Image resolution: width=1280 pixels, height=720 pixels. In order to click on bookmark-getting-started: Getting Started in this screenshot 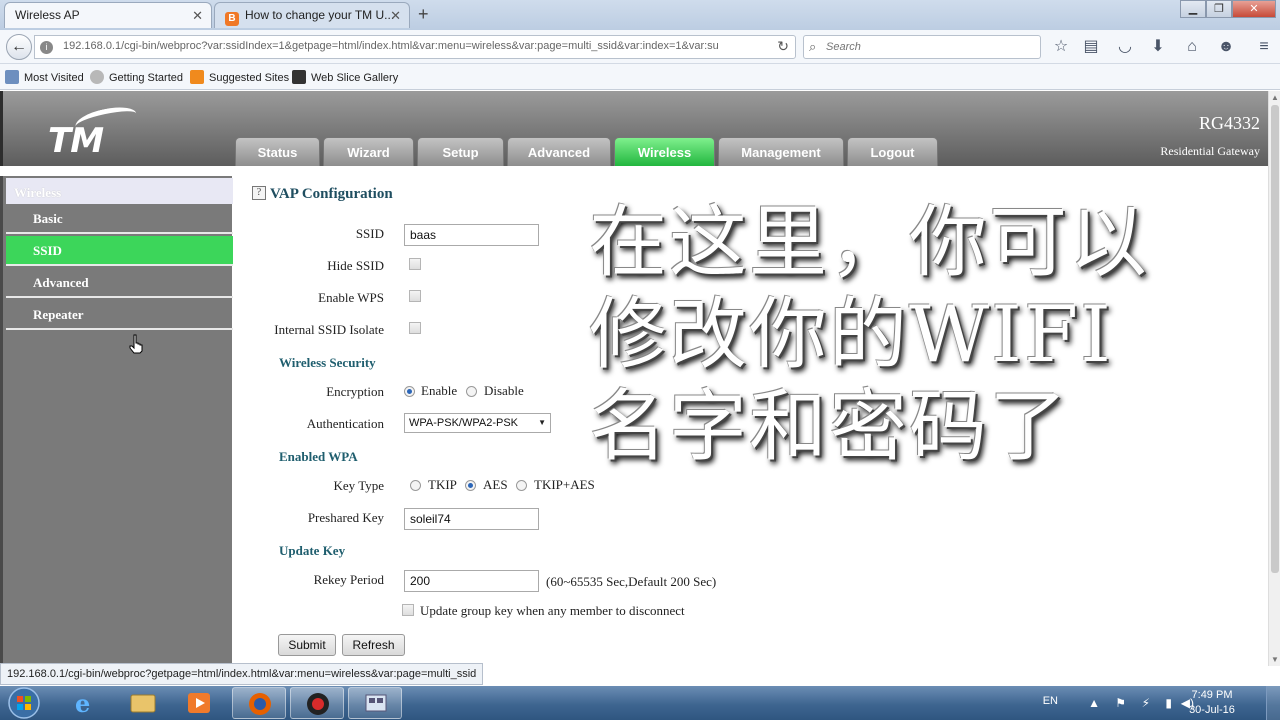, I will do `click(136, 77)`.